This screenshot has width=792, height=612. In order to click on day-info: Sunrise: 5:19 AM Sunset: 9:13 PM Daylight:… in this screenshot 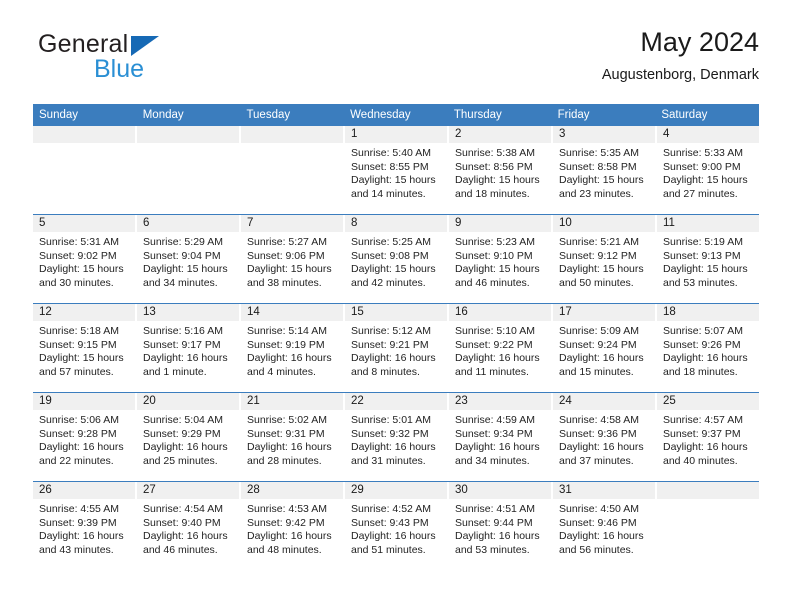, I will do `click(708, 261)`.